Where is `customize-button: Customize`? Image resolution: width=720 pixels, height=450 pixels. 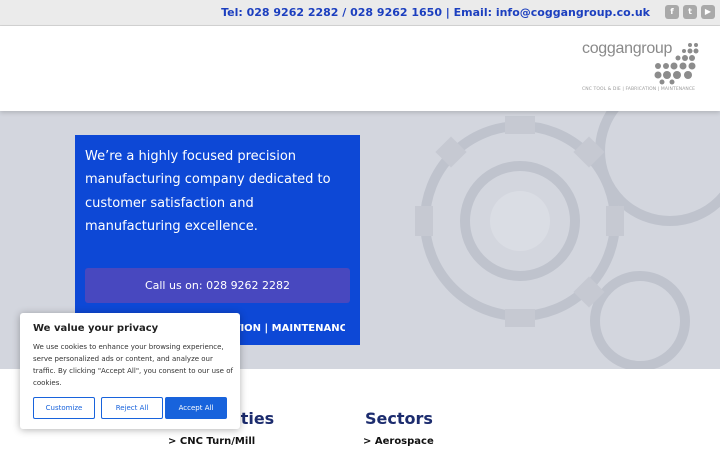 customize-button: Customize is located at coordinates (64, 408).